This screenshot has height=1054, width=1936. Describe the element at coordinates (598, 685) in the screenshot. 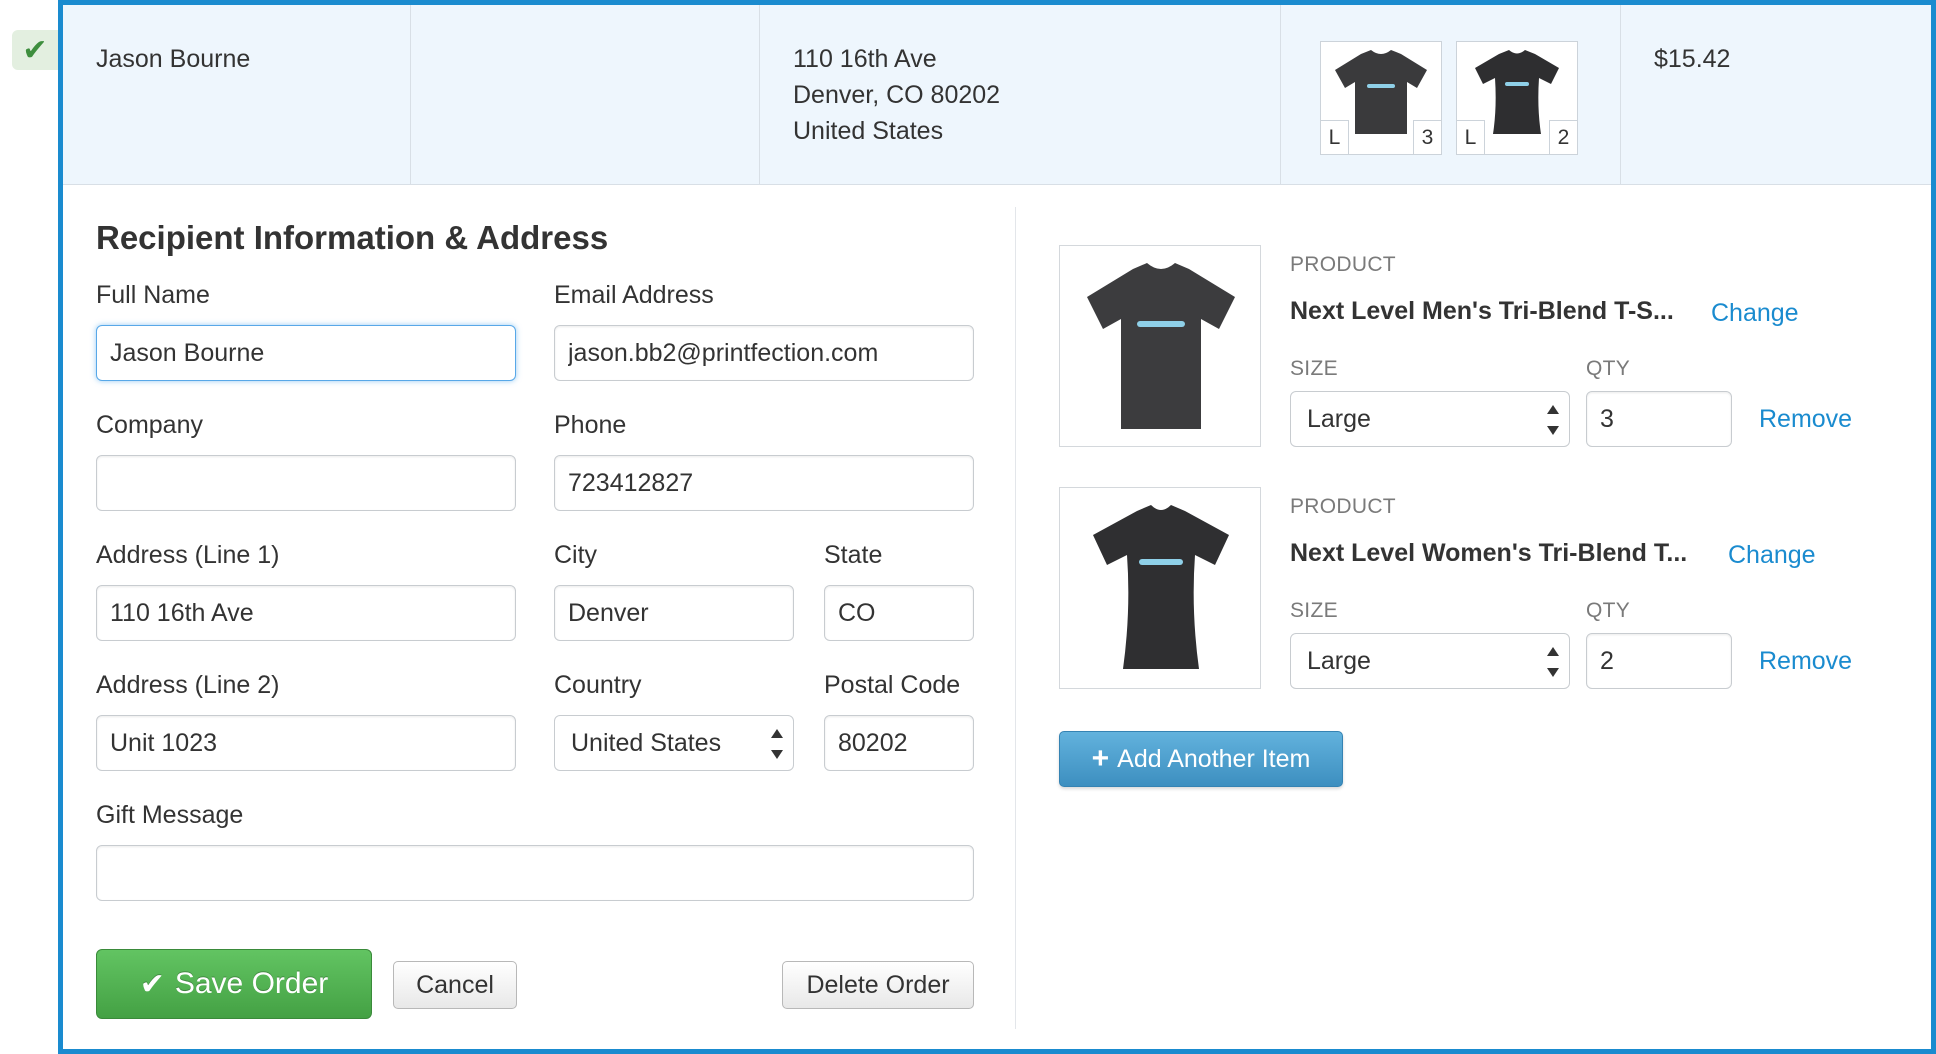

I see `country-label: Country` at that location.